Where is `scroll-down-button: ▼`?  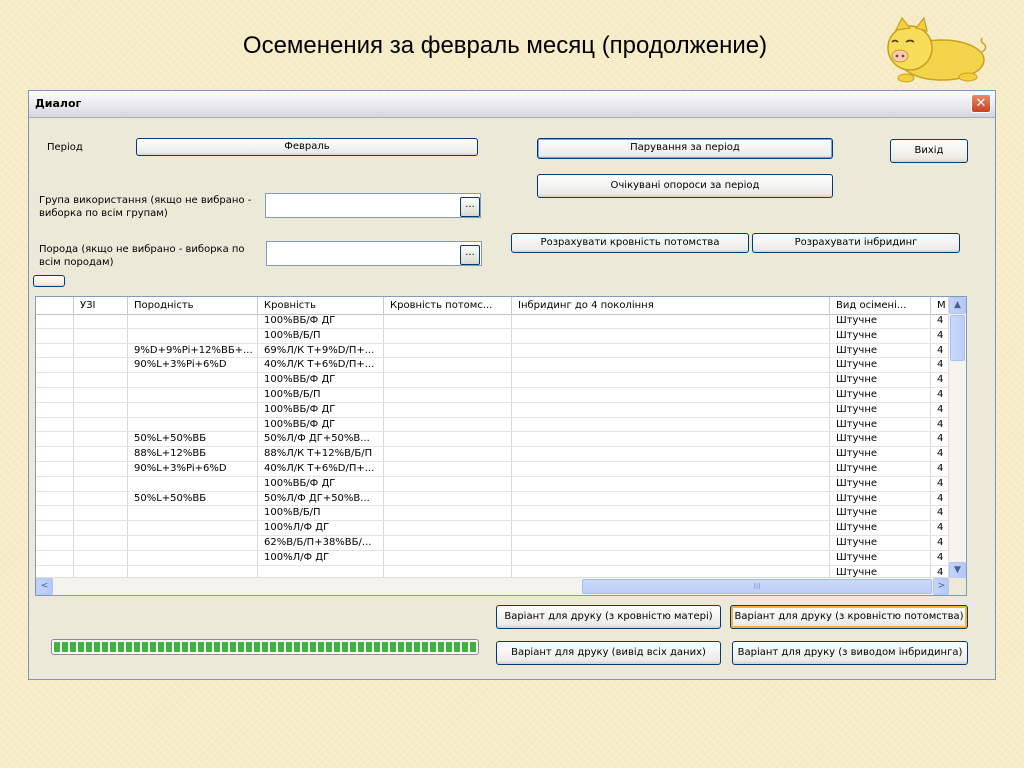 scroll-down-button: ▼ is located at coordinates (957, 570).